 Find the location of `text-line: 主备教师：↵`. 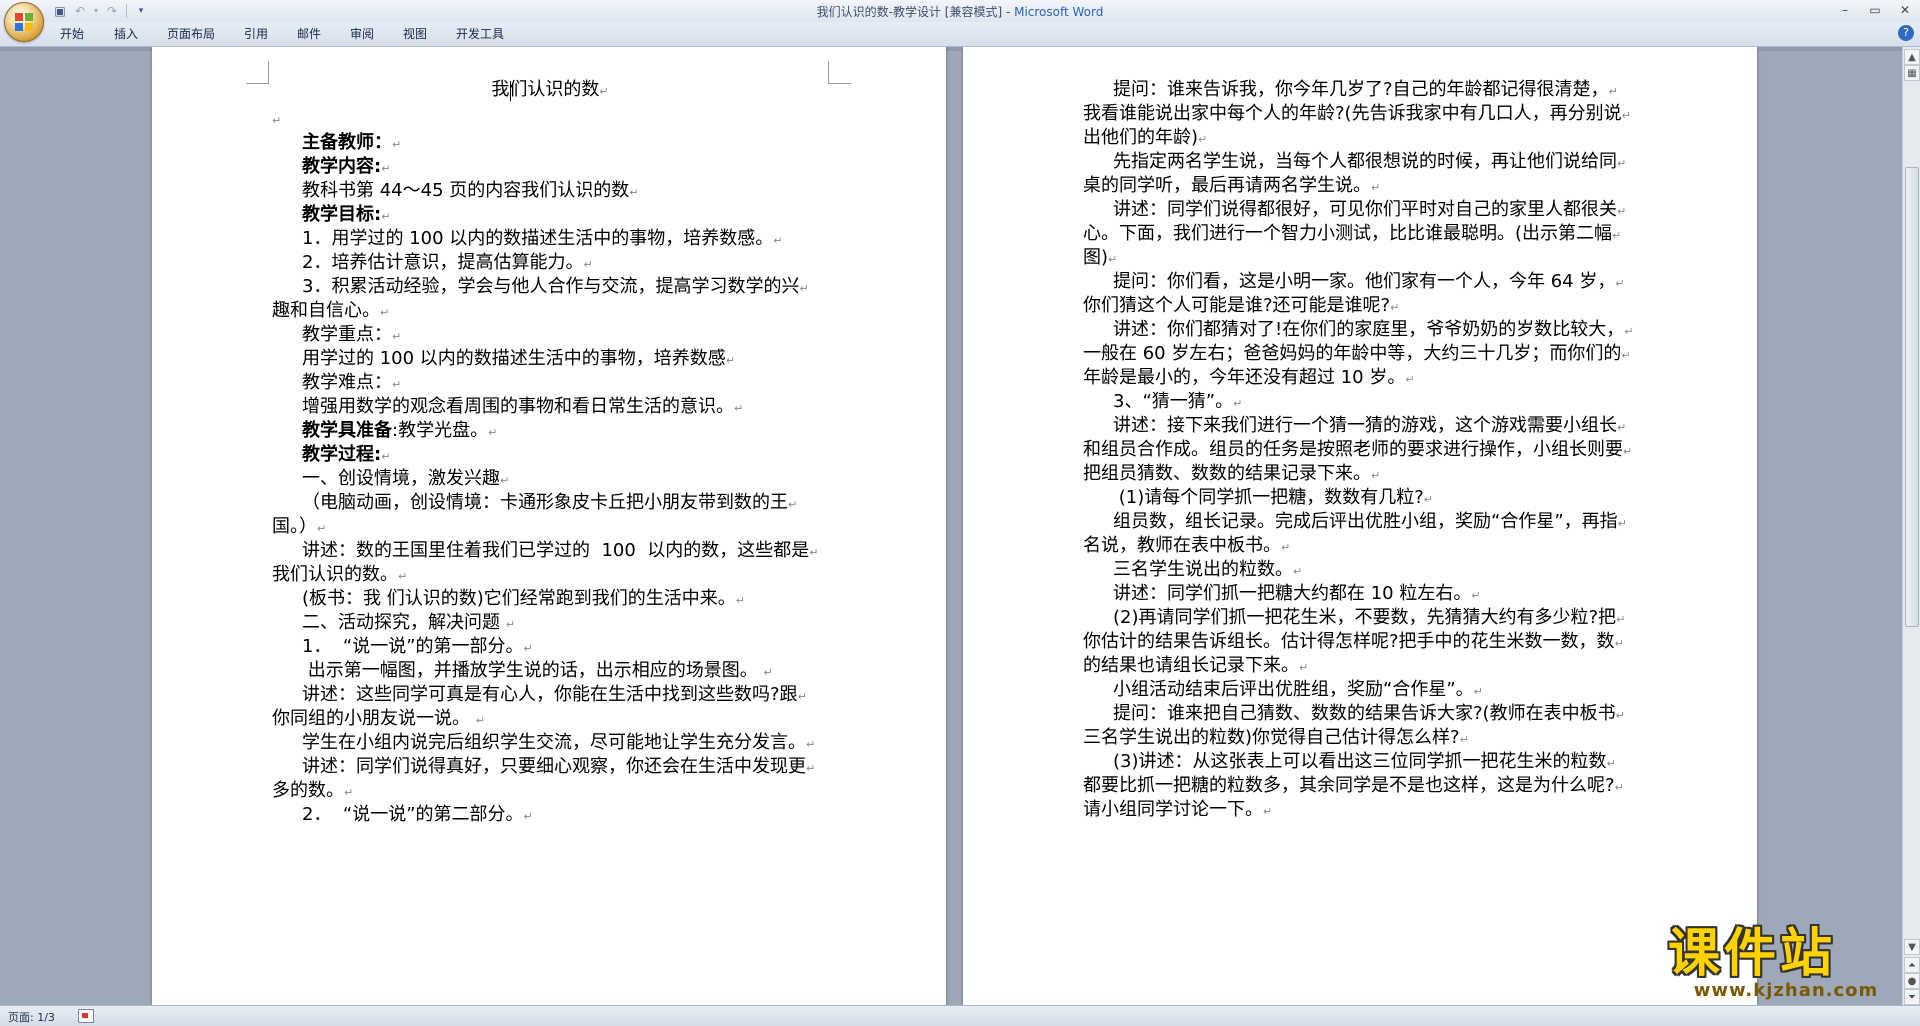

text-line: 主备教师：↵ is located at coordinates (351, 143).